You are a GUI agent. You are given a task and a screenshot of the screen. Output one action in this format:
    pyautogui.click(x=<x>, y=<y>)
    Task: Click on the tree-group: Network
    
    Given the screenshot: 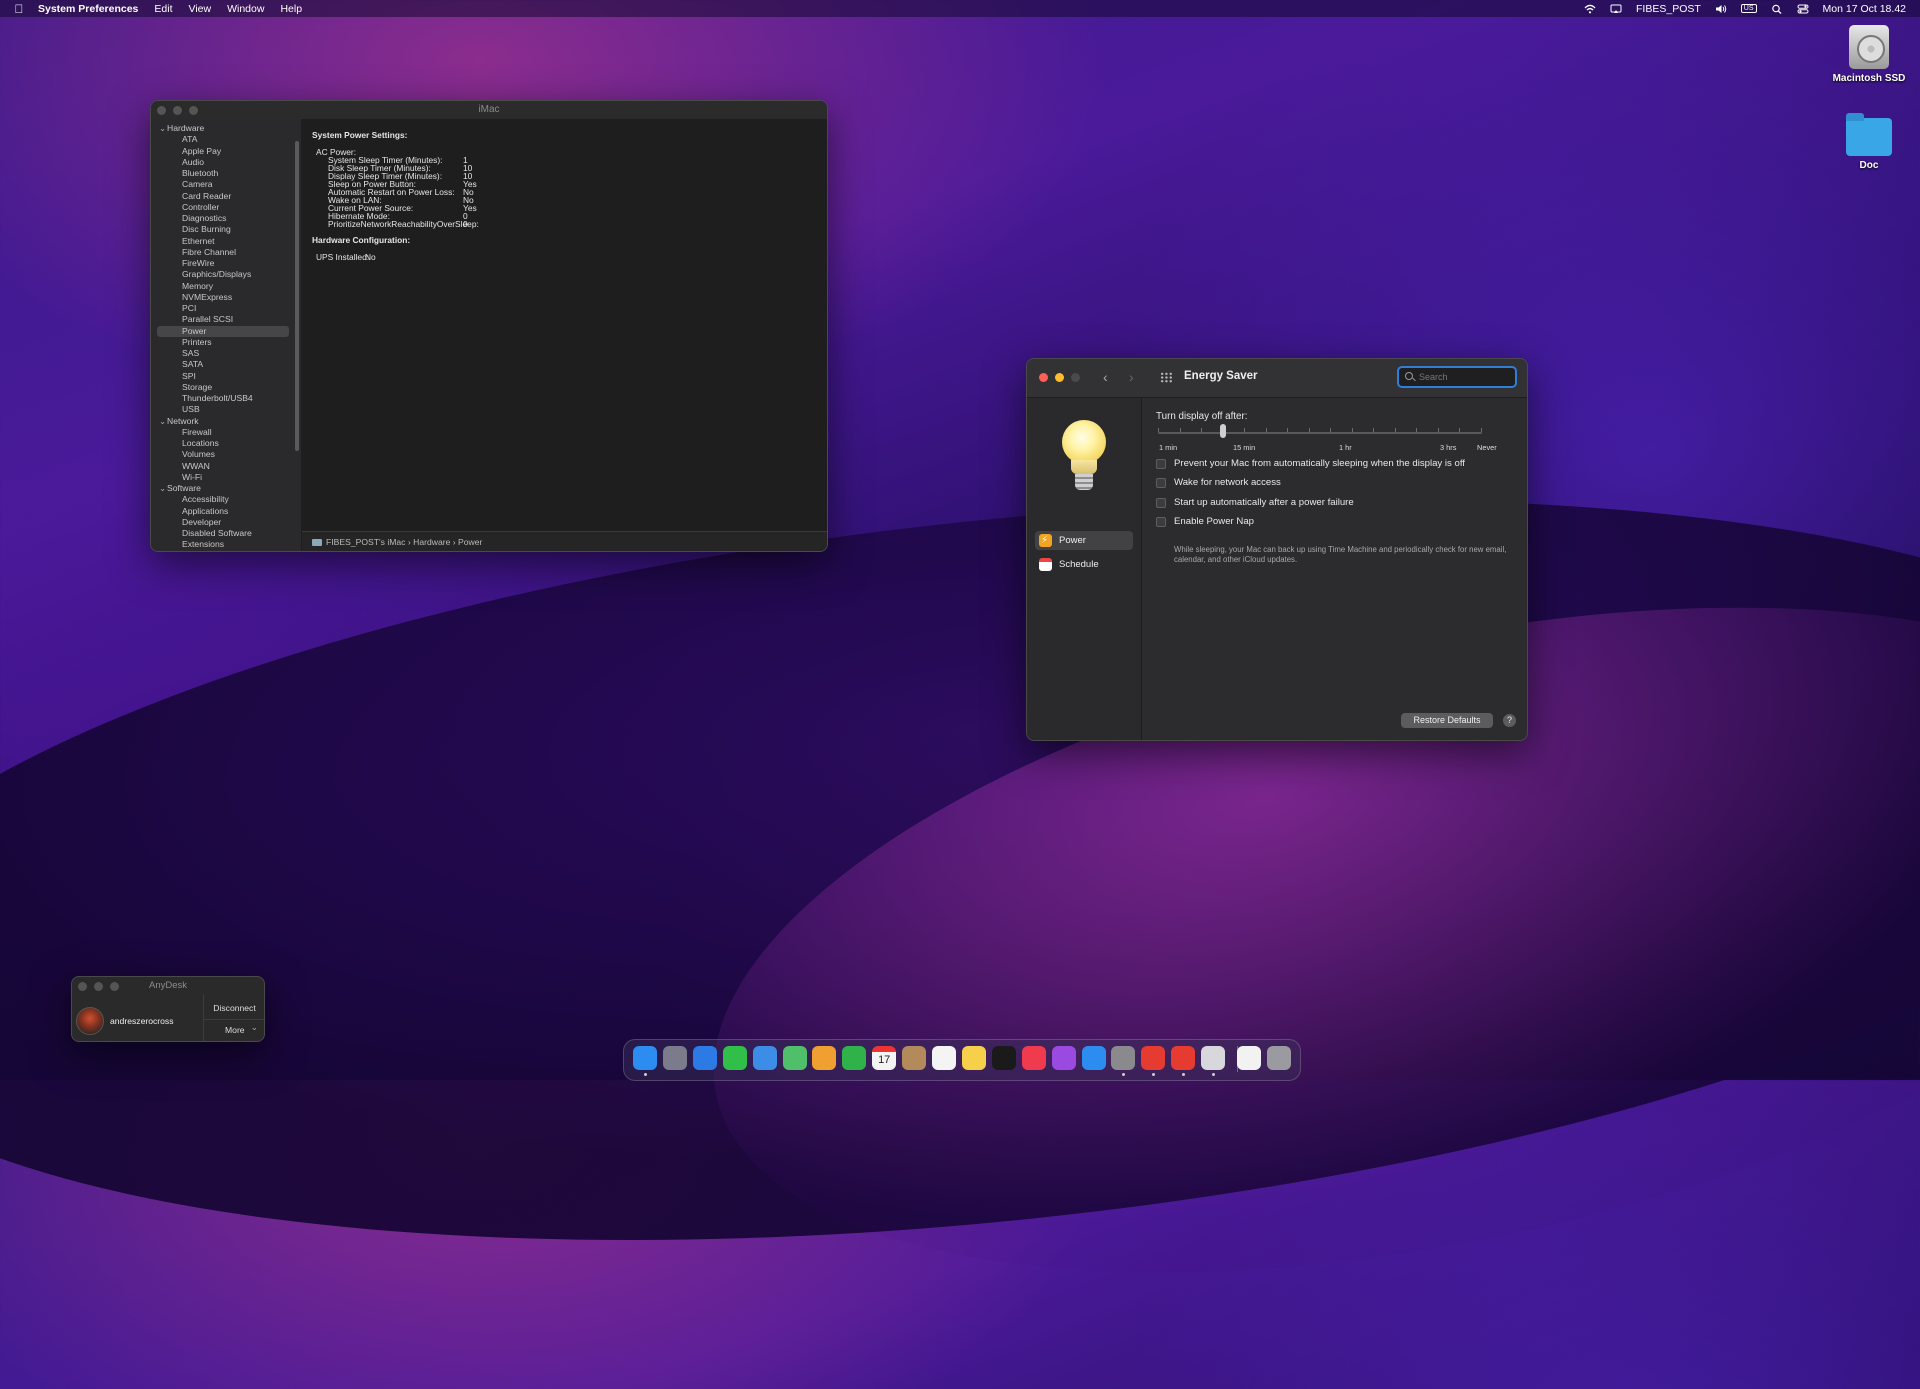 What is the action you would take?
    pyautogui.click(x=223, y=421)
    